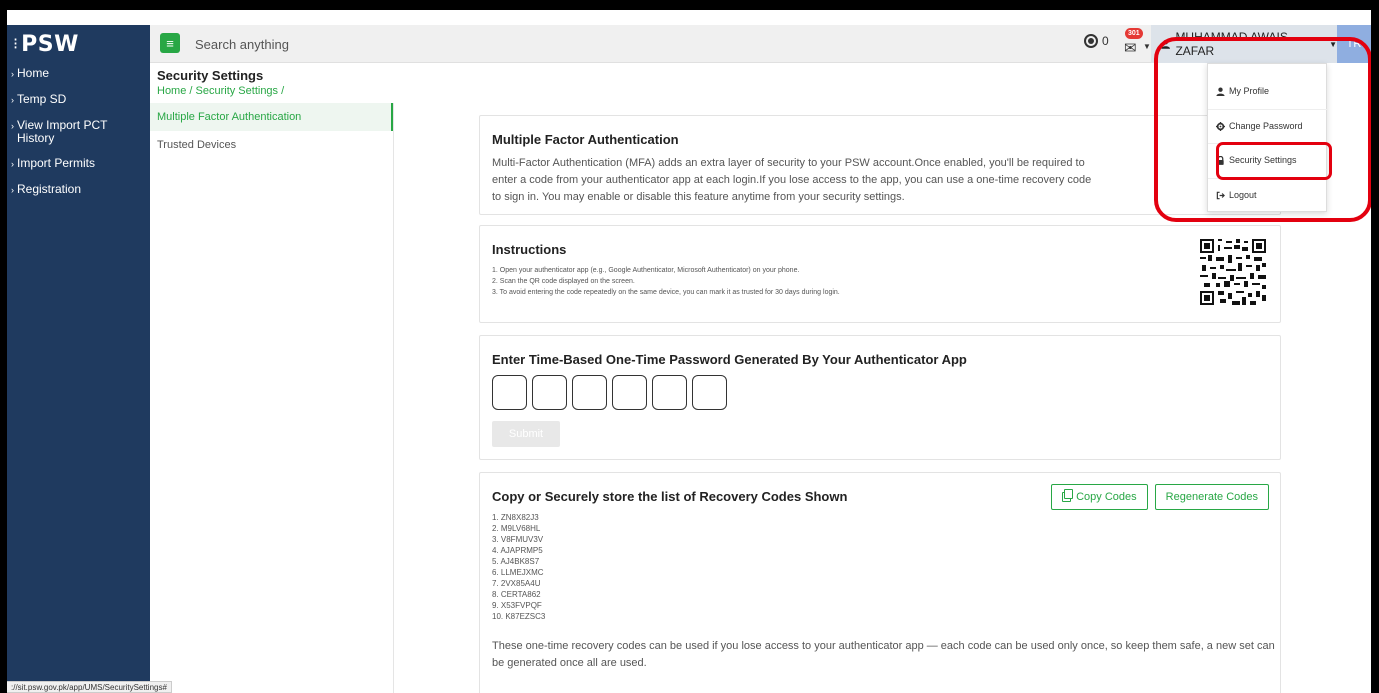  Describe the element at coordinates (395, 44) in the screenshot. I see `search-input` at that location.